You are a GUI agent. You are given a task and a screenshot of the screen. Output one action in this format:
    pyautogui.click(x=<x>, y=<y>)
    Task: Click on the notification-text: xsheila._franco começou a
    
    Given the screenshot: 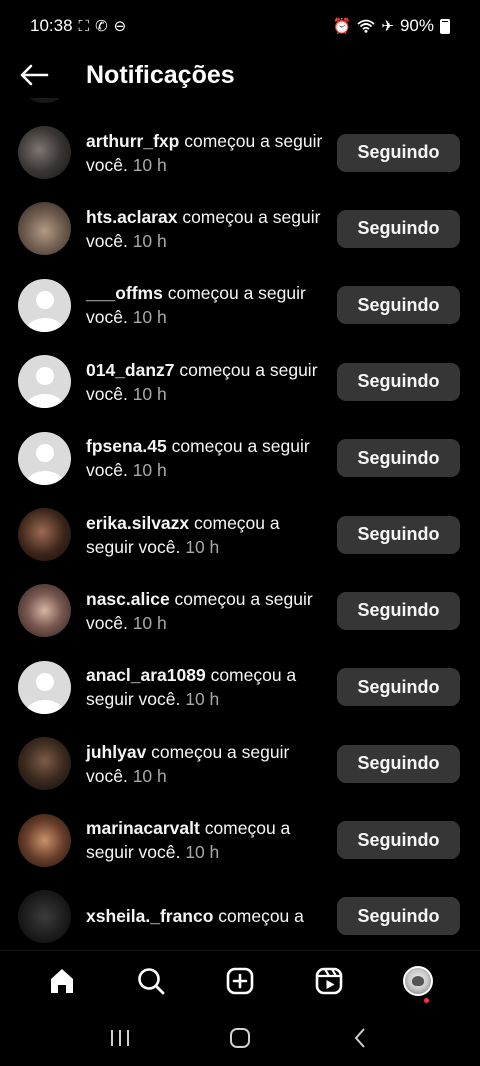 What is the action you would take?
    pyautogui.click(x=211, y=916)
    